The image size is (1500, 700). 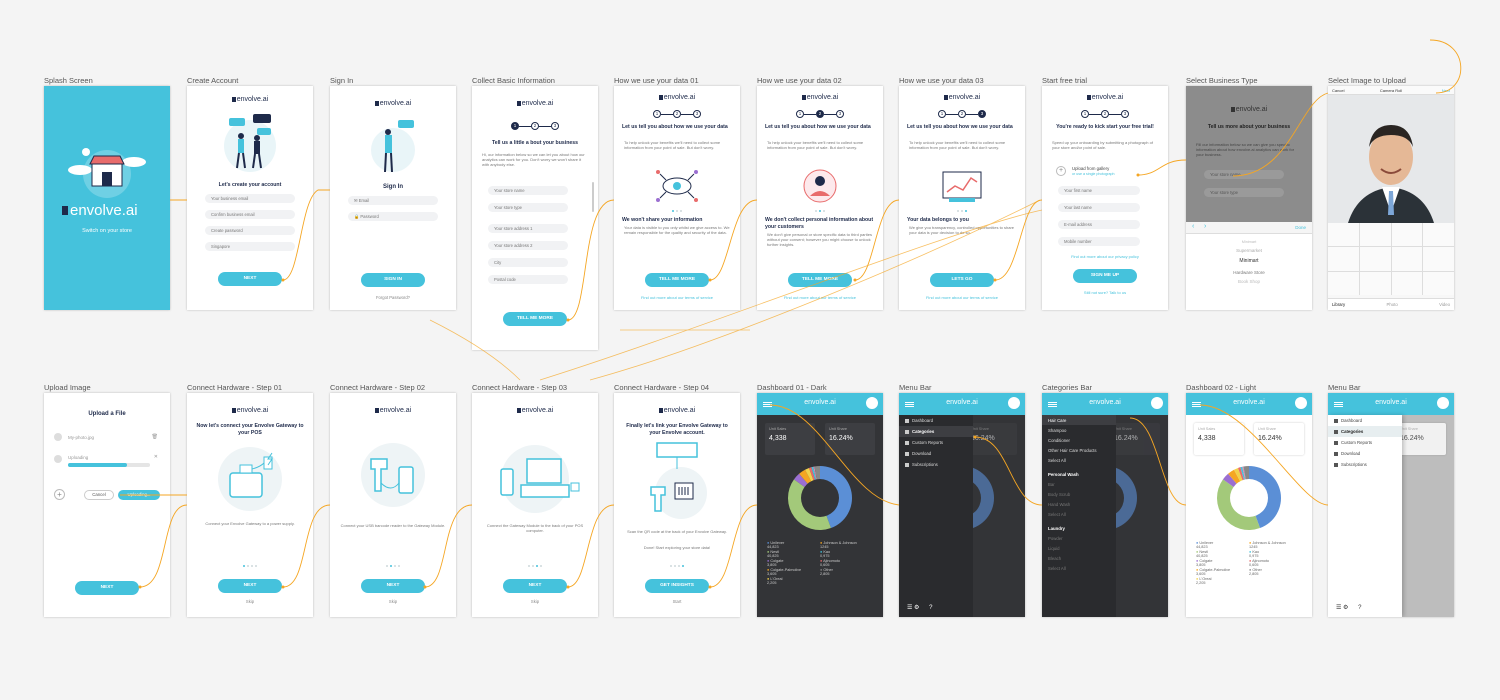 What do you see at coordinates (1099, 241) in the screenshot?
I see `mobile-field: Mobile number` at bounding box center [1099, 241].